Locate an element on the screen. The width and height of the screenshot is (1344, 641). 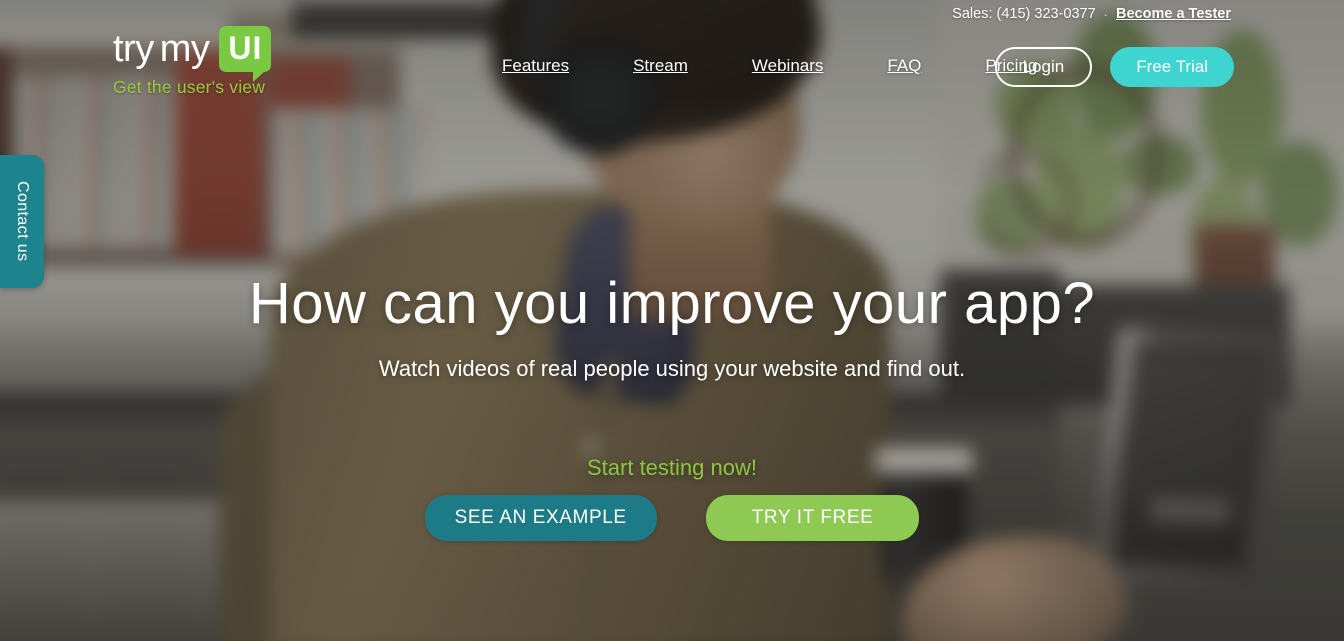
login-button: Login is located at coordinates (1043, 67).